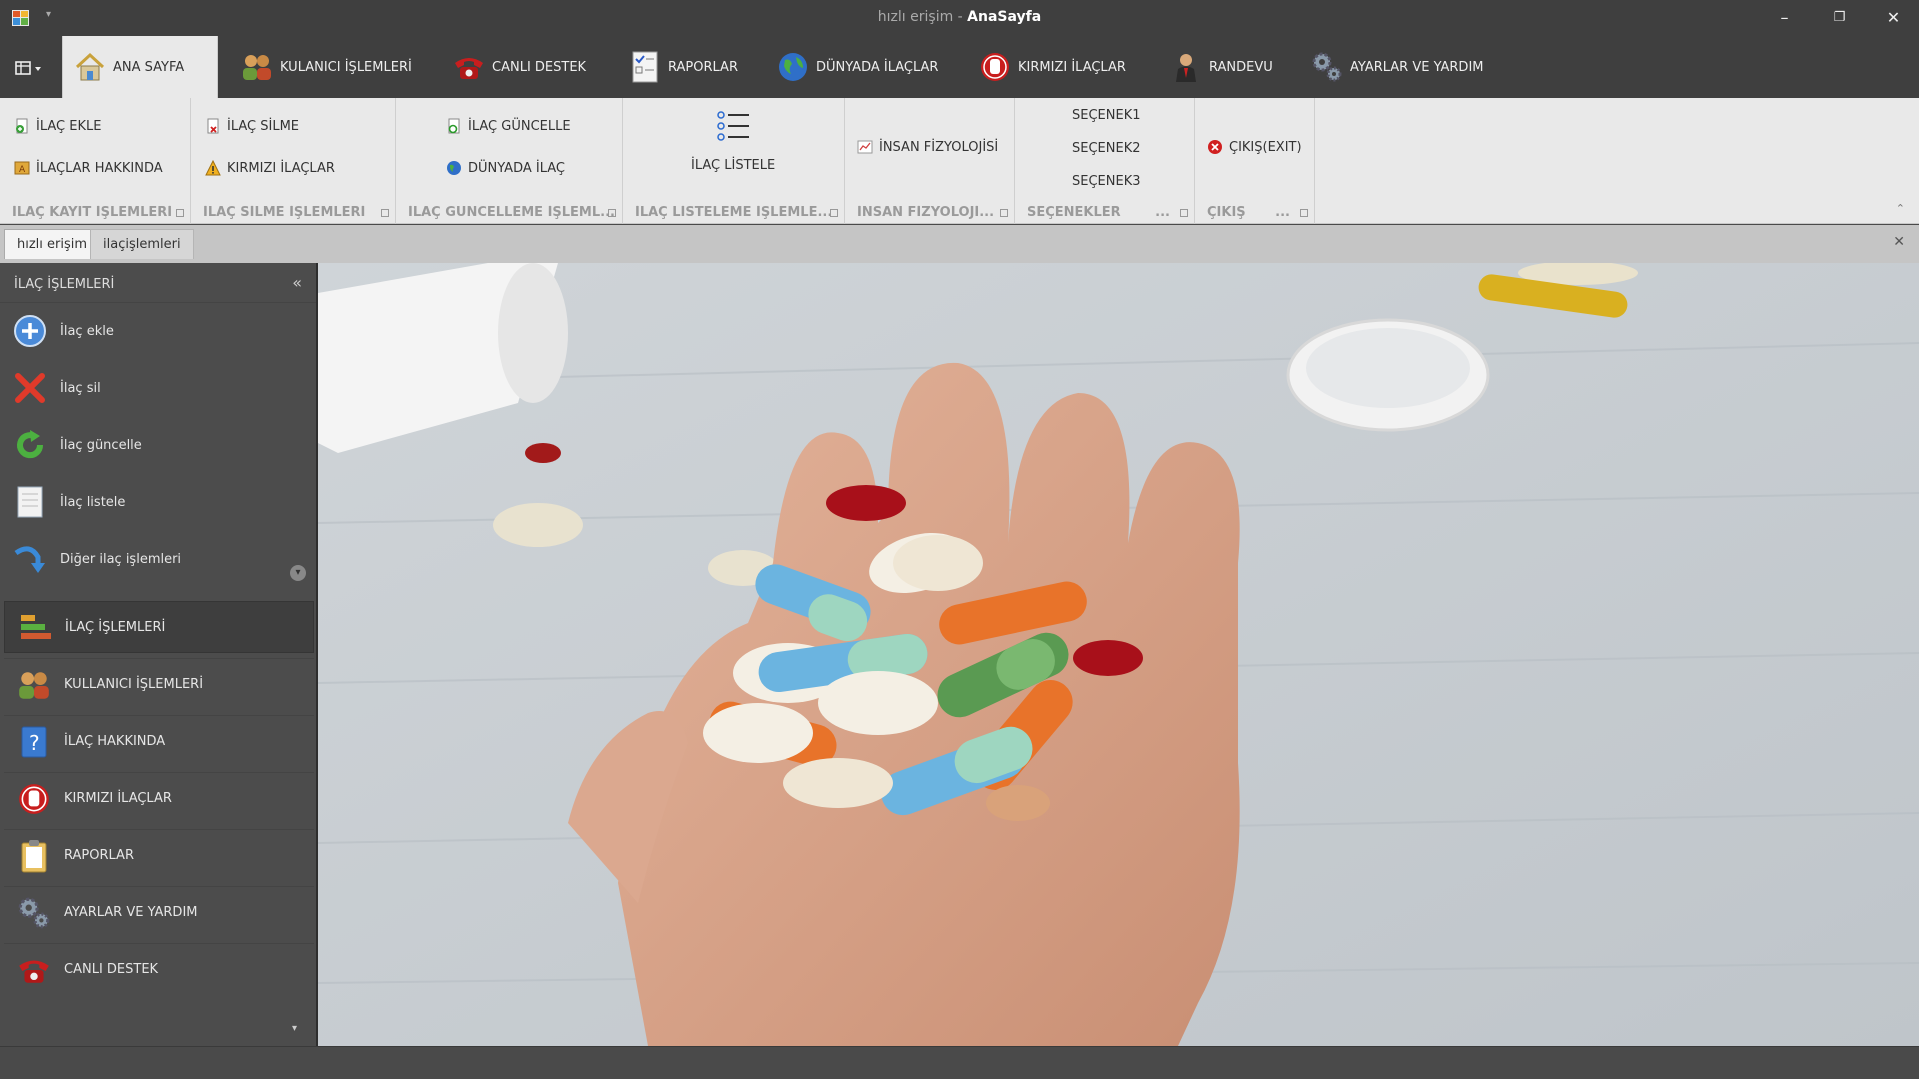 The width and height of the screenshot is (1919, 1079). What do you see at coordinates (28, 68) in the screenshot?
I see `application-menu-button` at bounding box center [28, 68].